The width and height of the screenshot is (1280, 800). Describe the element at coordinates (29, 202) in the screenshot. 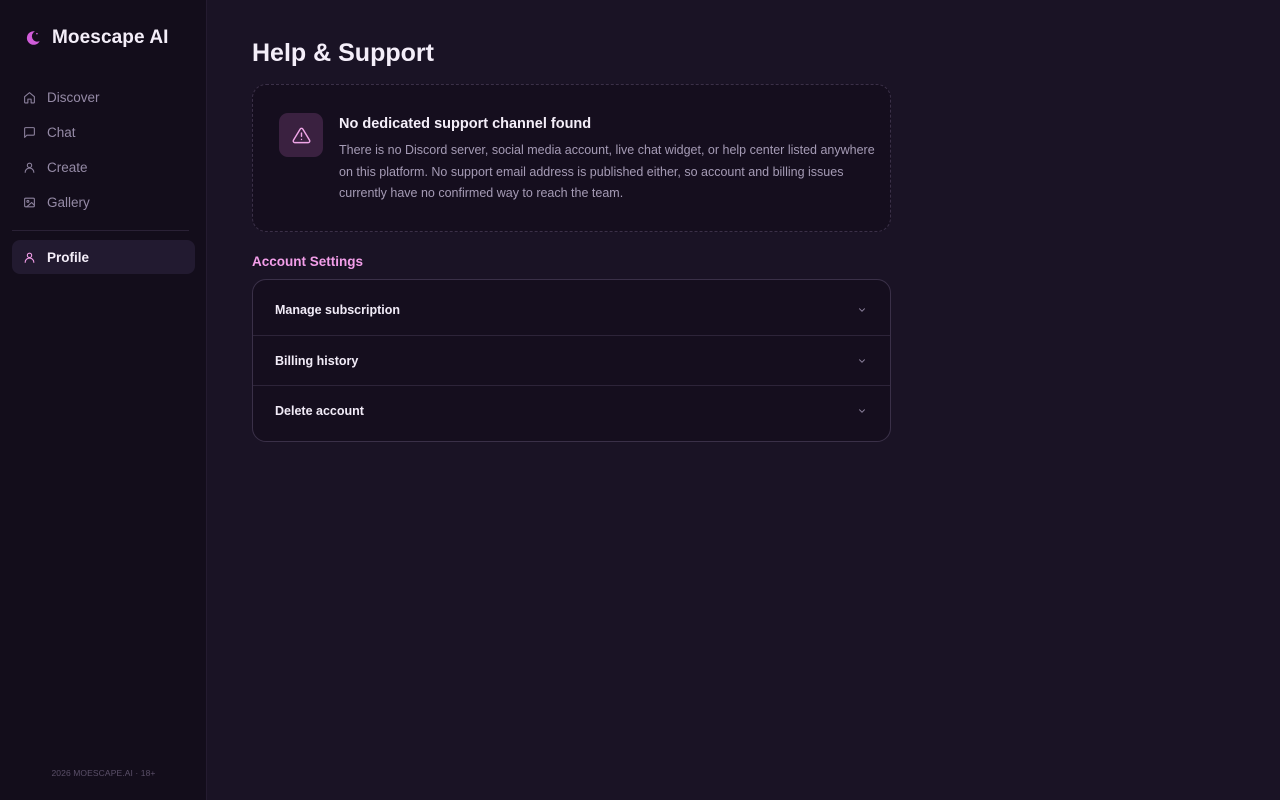

I see `image-icon` at that location.